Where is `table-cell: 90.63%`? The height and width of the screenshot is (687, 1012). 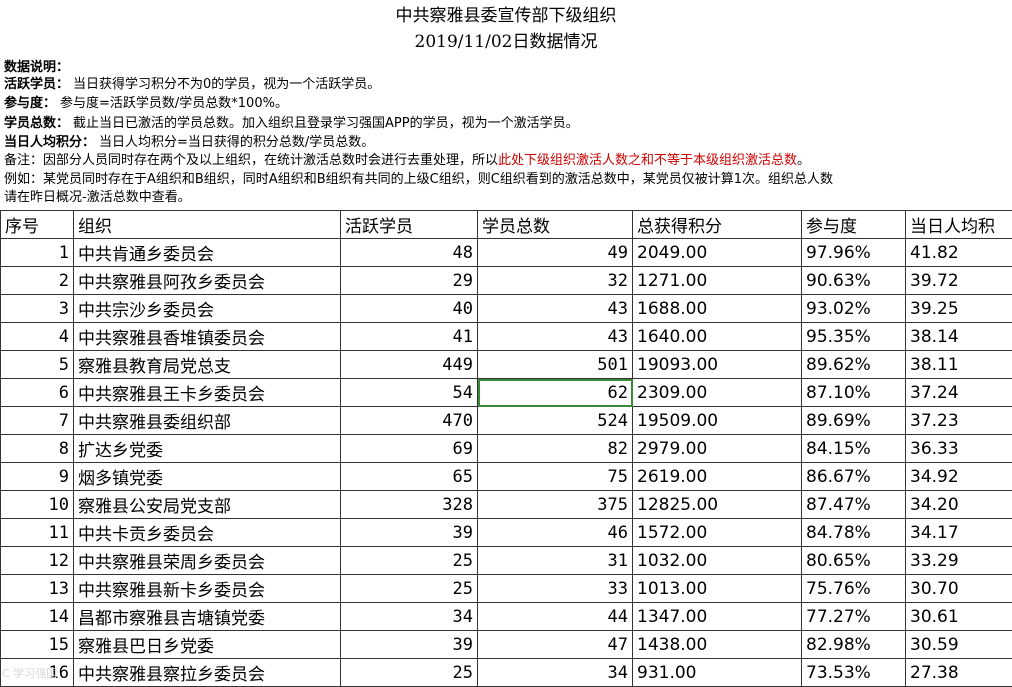 table-cell: 90.63% is located at coordinates (854, 281).